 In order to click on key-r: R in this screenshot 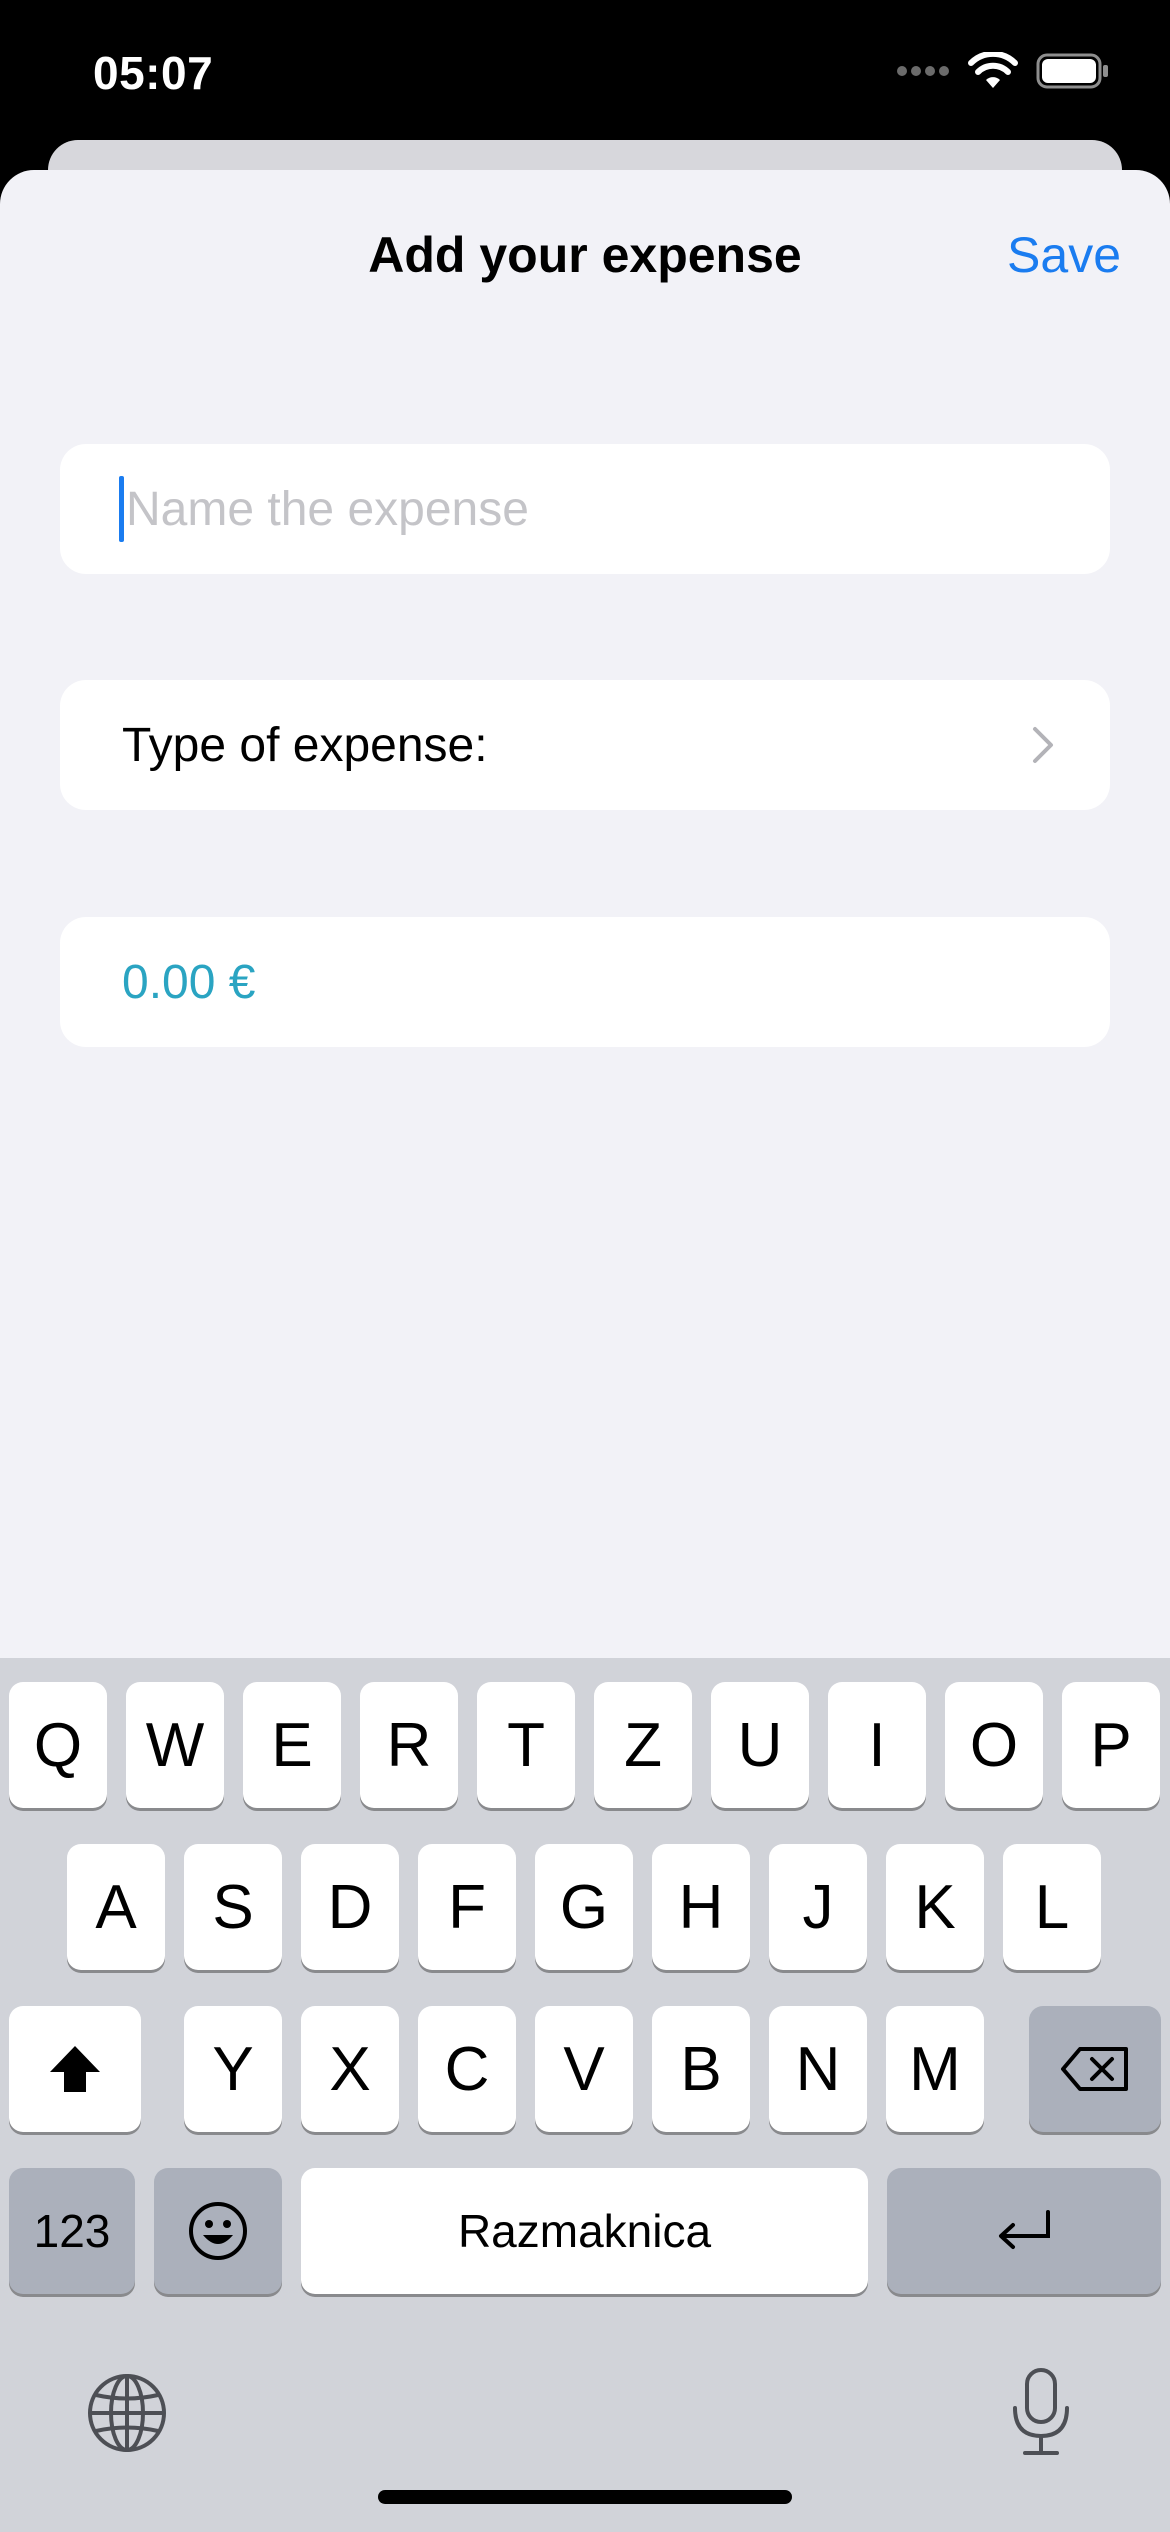, I will do `click(409, 1745)`.